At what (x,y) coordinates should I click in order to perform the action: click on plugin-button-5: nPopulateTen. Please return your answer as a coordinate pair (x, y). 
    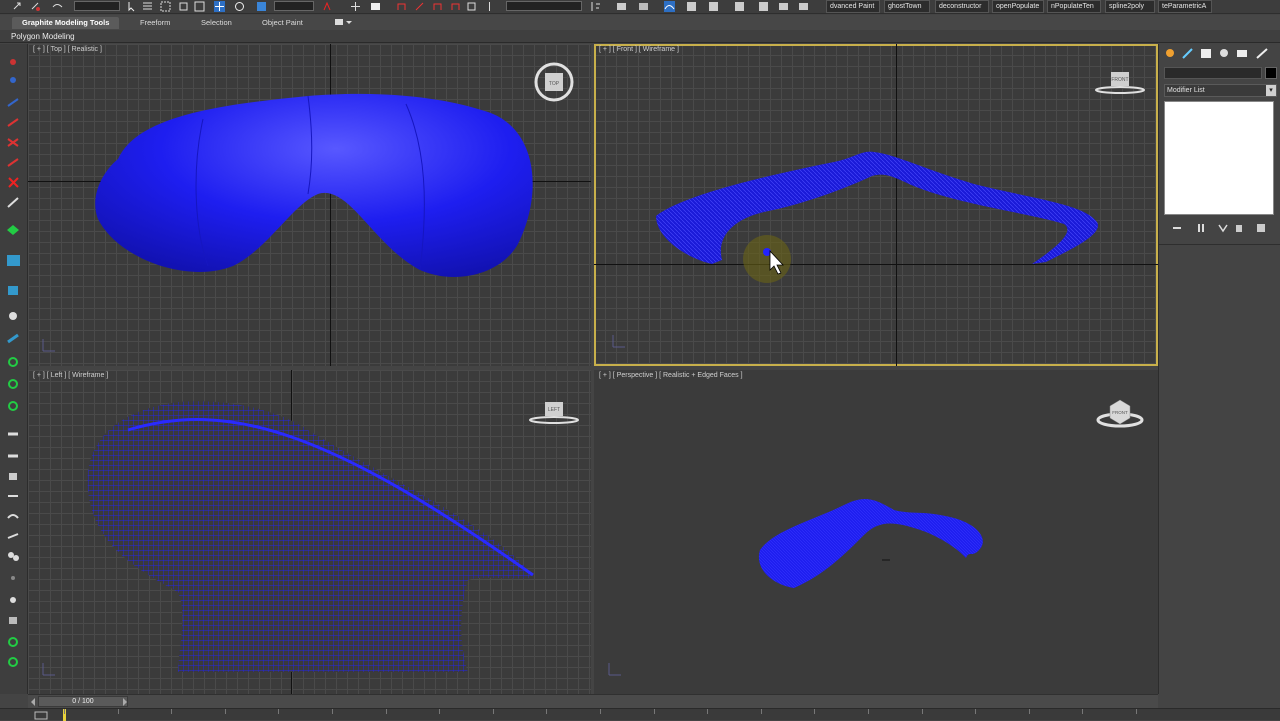
    Looking at the image, I should click on (1074, 6).